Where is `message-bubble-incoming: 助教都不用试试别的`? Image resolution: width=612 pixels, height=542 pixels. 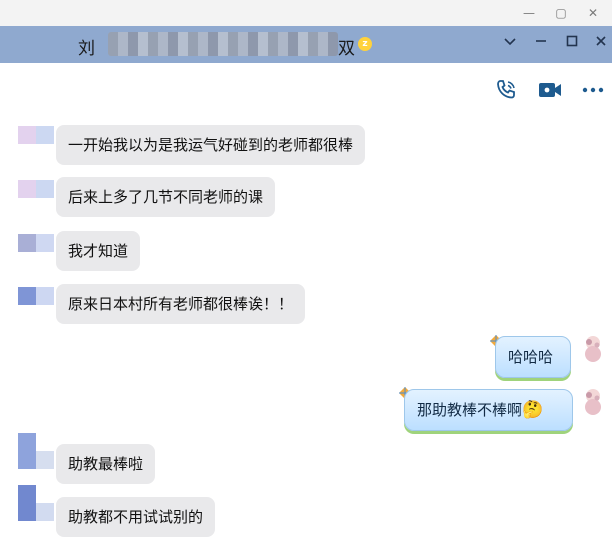
message-bubble-incoming: 助教都不用试试别的 is located at coordinates (136, 517).